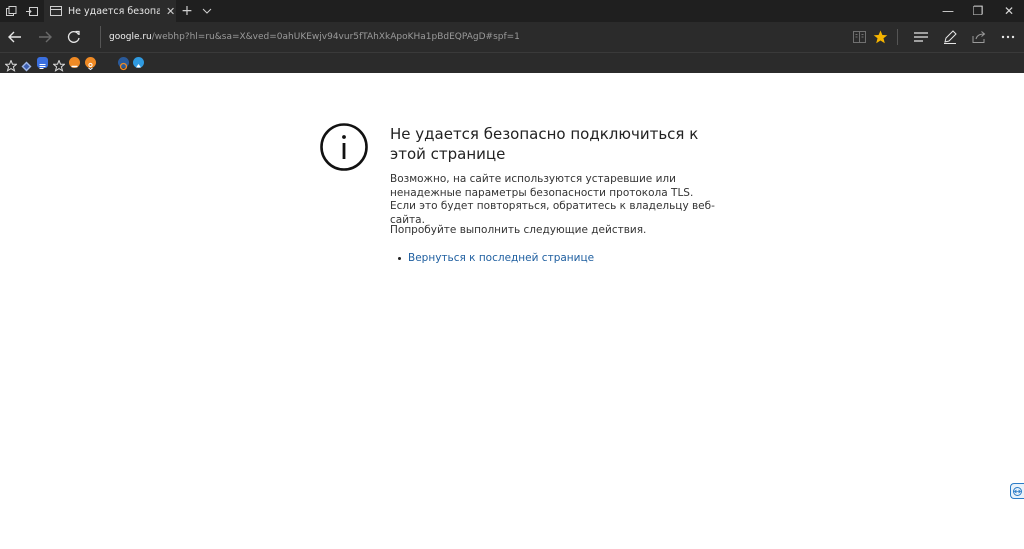 The height and width of the screenshot is (549, 1024). What do you see at coordinates (74, 62) in the screenshot?
I see `orange-circle-icon` at bounding box center [74, 62].